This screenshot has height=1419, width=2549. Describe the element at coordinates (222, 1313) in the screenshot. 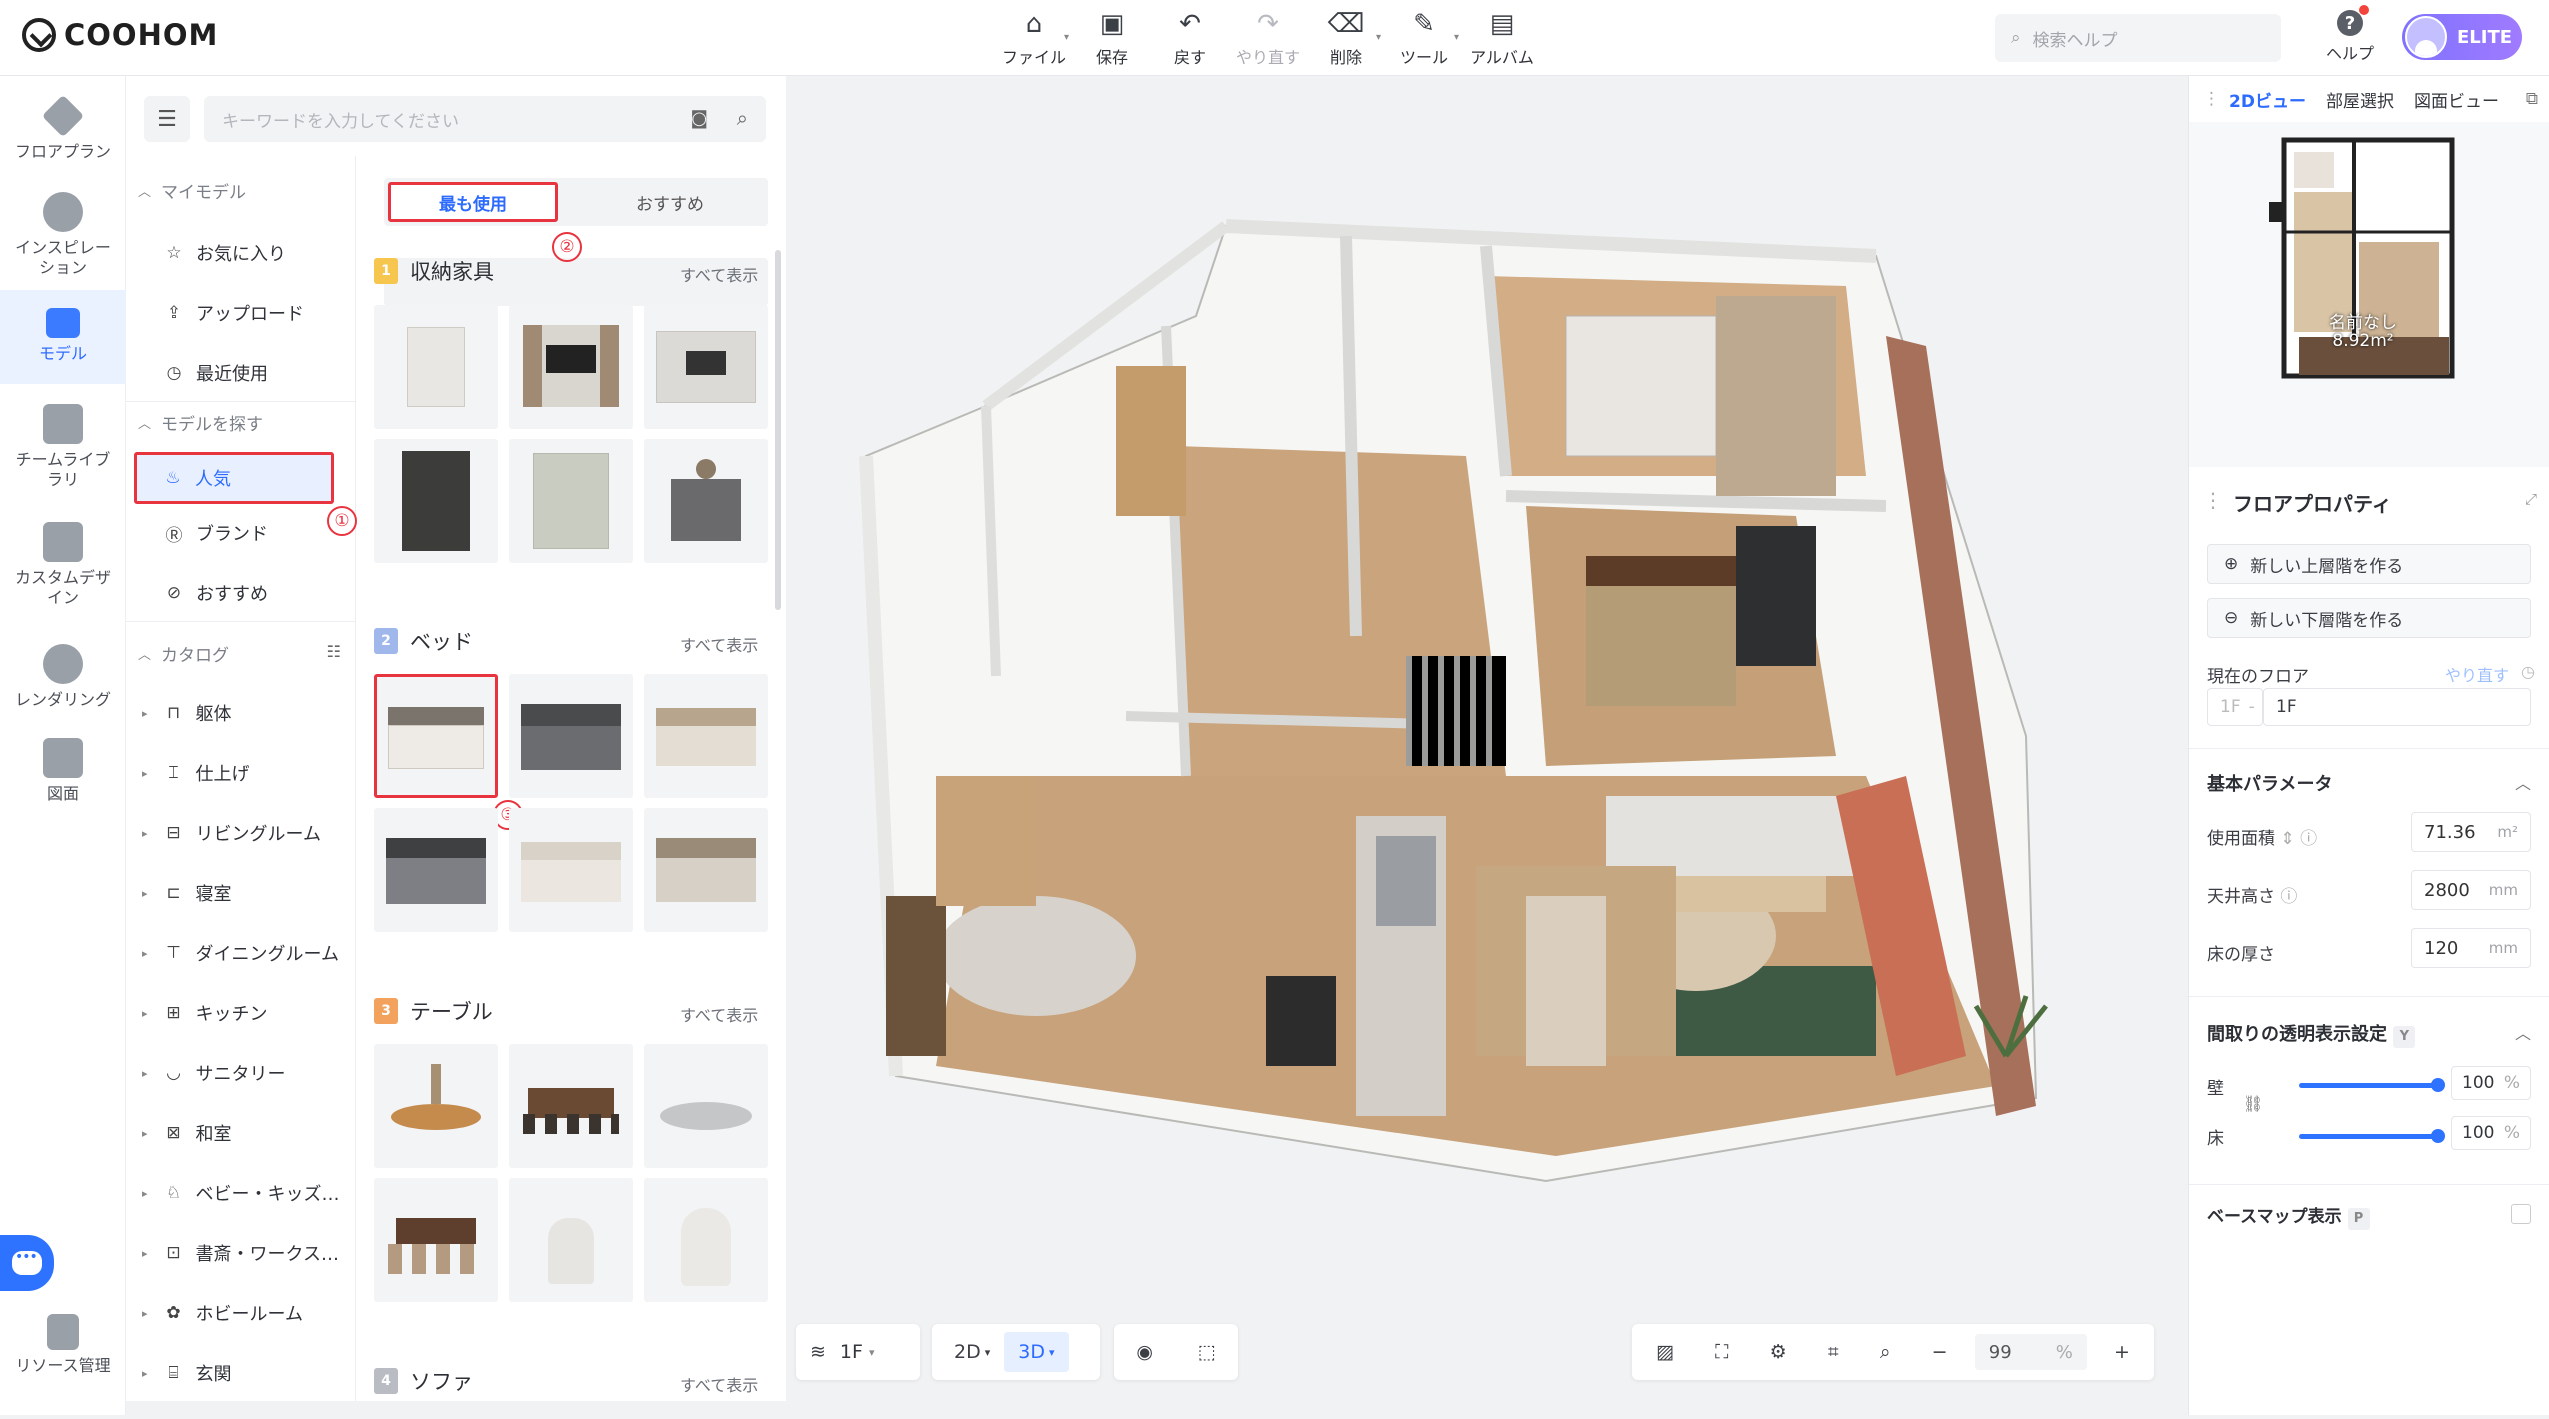

I see `catalog-hobby-room: ▸ ✿ ホビールーム` at that location.